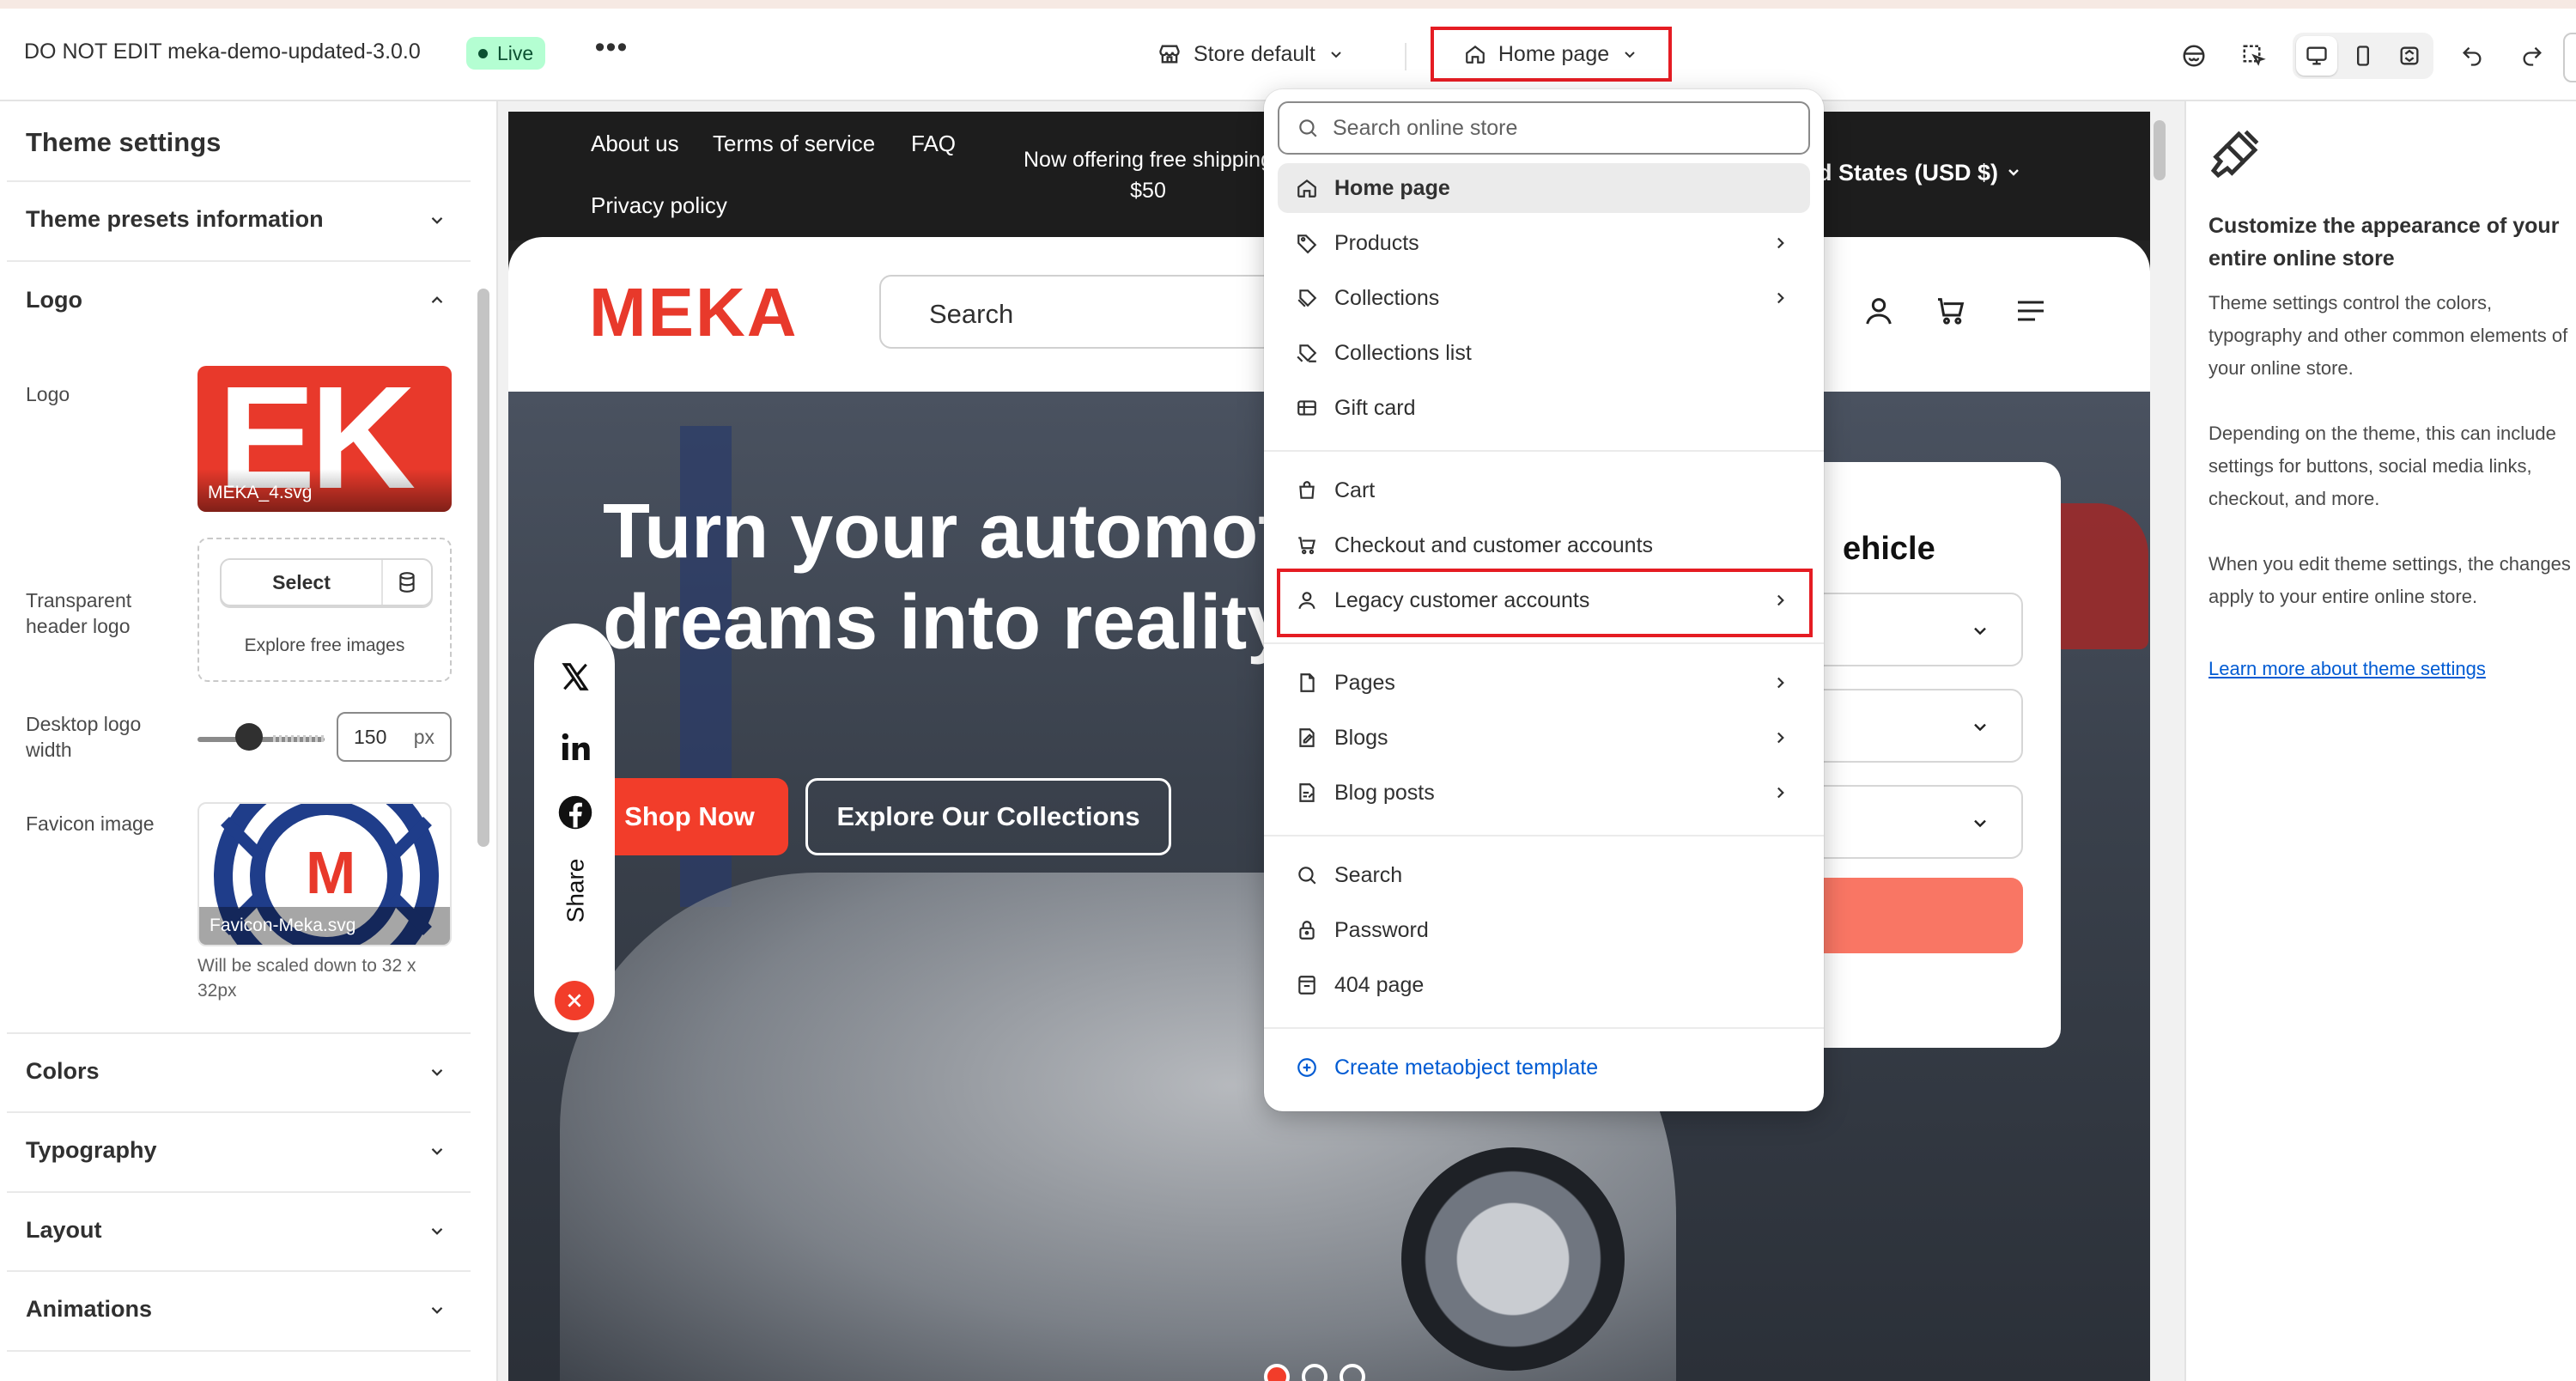 The width and height of the screenshot is (2576, 1381). What do you see at coordinates (407, 583) in the screenshot?
I see `library-button` at bounding box center [407, 583].